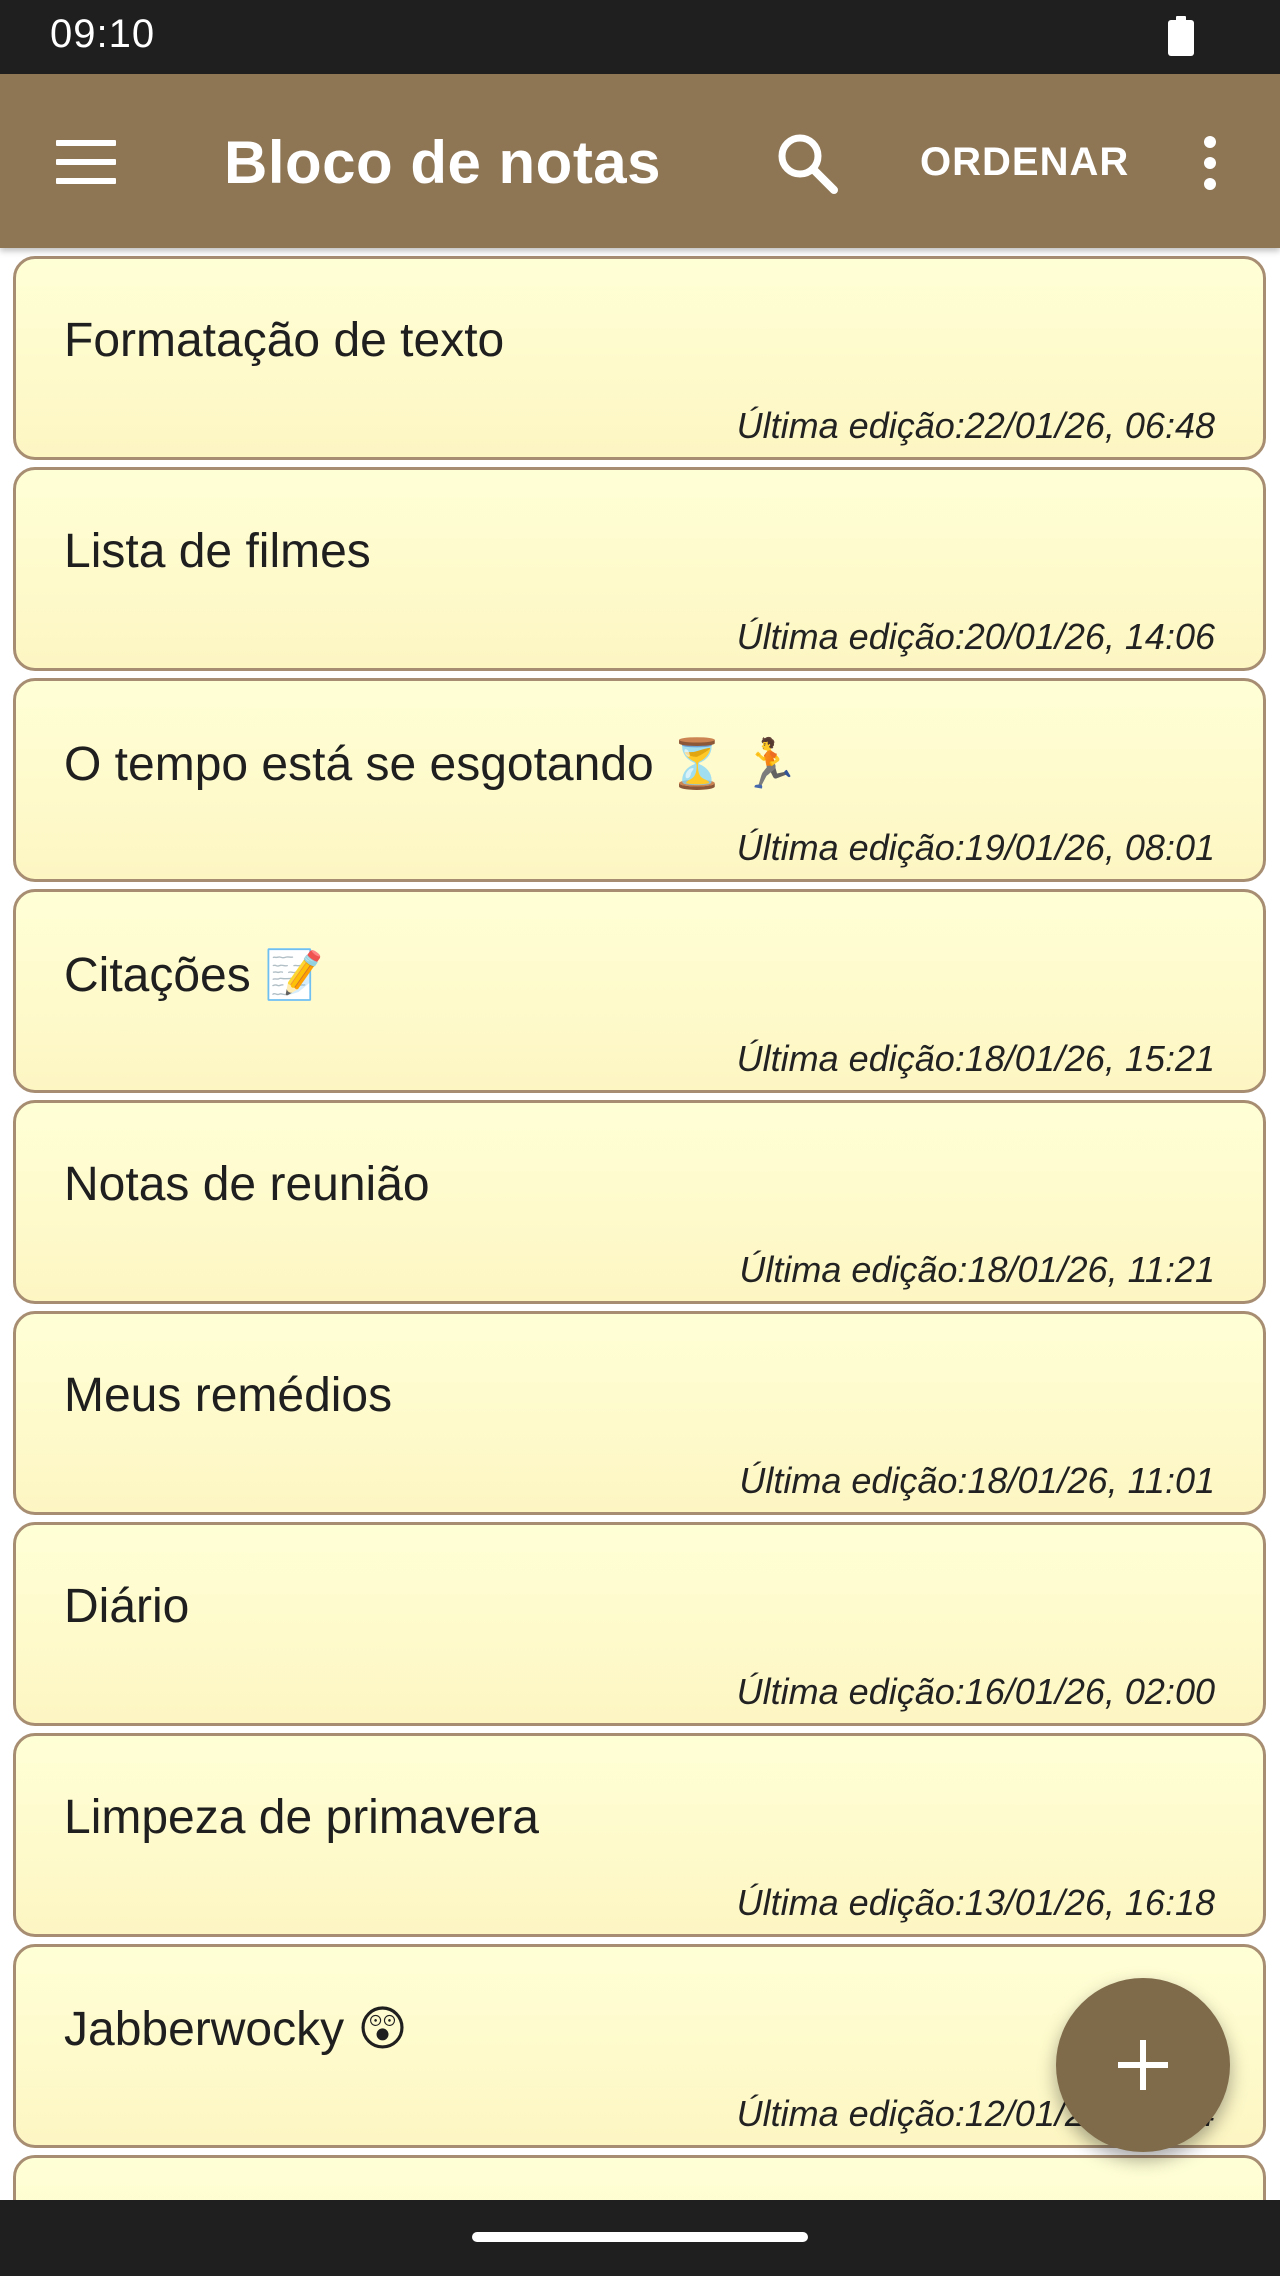 The height and width of the screenshot is (2276, 1280). Describe the element at coordinates (639, 991) in the screenshot. I see `note-card: Citações 📝 Última edição:18/01/26, 15:21` at that location.